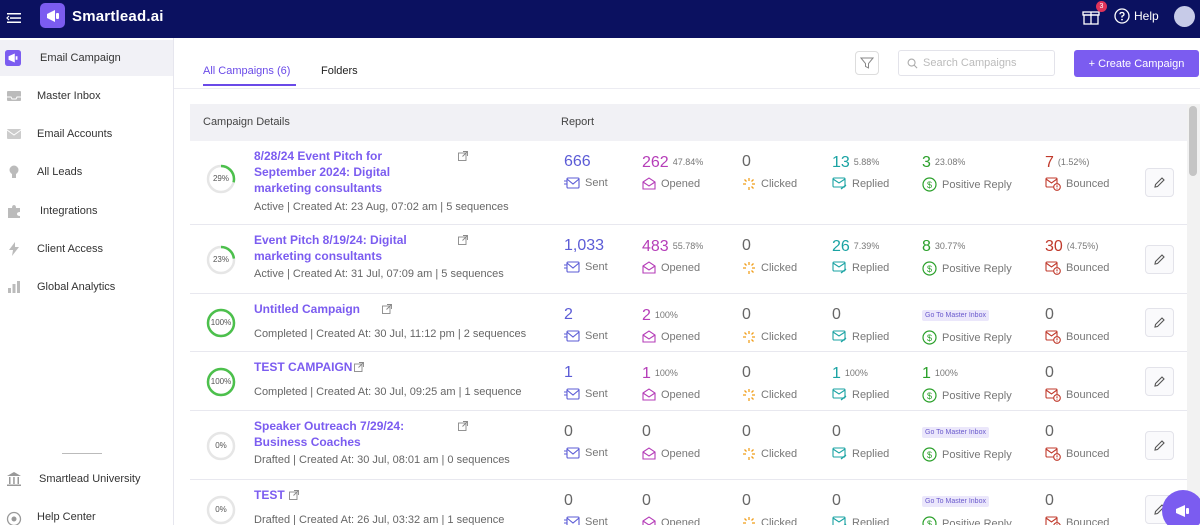 The width and height of the screenshot is (1200, 525). What do you see at coordinates (1077, 337) in the screenshot?
I see `metric-label: Bounced` at bounding box center [1077, 337].